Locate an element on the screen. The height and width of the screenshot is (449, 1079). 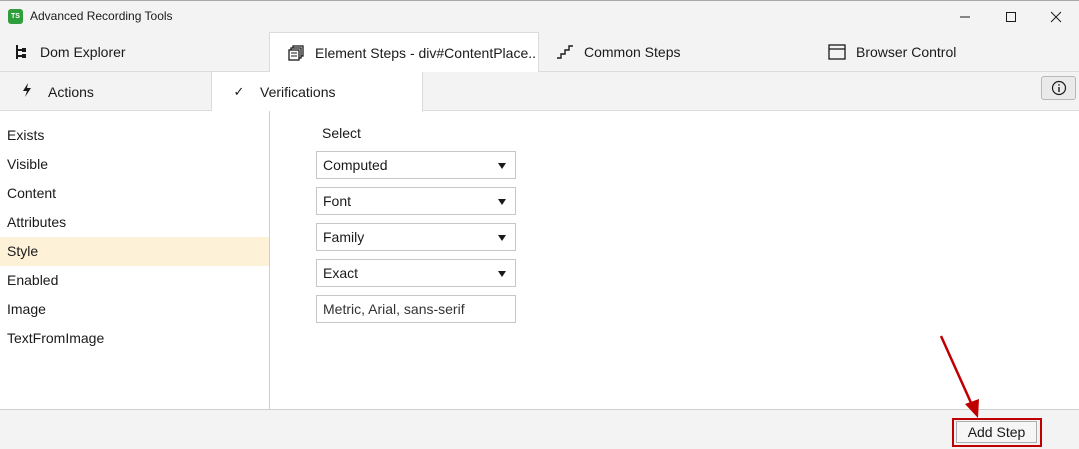
dropdown-value: Exact is located at coordinates (341, 273).